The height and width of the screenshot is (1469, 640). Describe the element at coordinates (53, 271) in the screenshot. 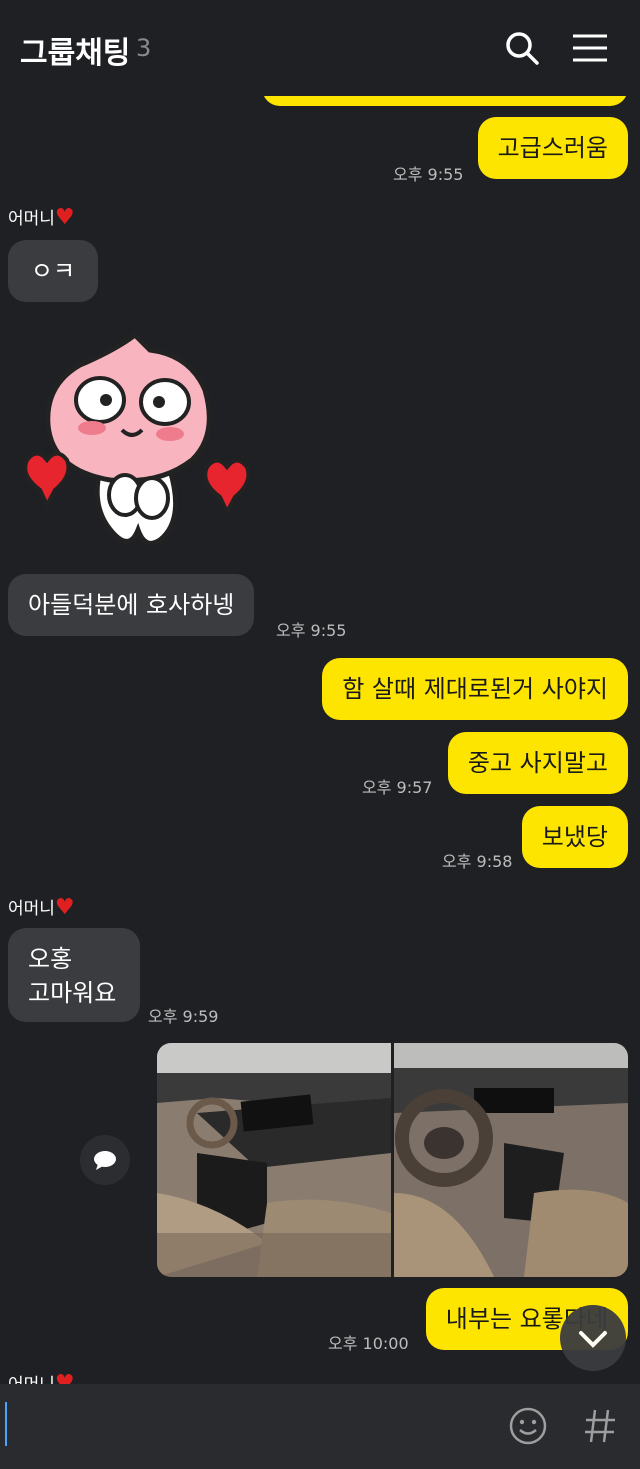

I see `message-bubble: ㅇㅋ` at that location.